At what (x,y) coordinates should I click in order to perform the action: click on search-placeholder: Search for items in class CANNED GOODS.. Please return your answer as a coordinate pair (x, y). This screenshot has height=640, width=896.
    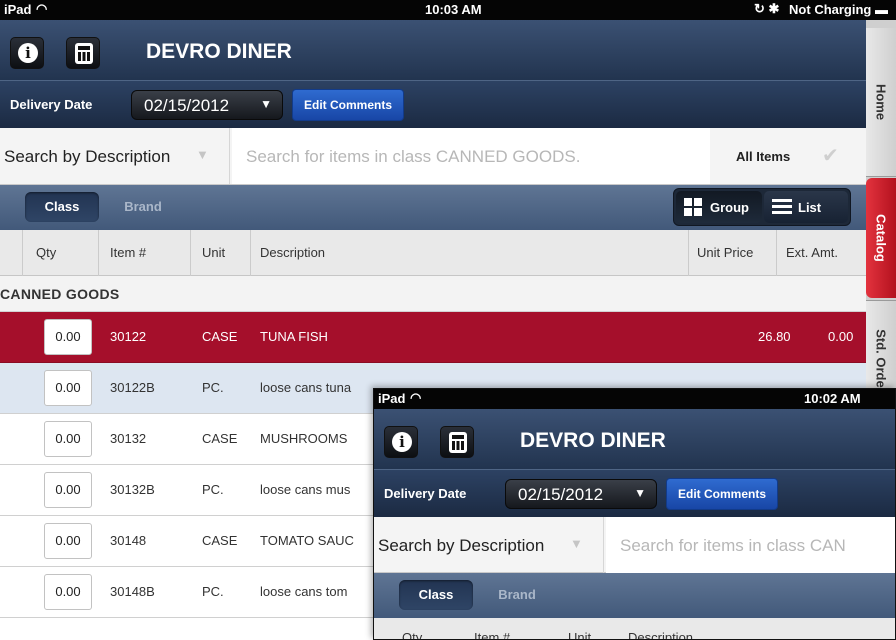
    Looking at the image, I should click on (413, 156).